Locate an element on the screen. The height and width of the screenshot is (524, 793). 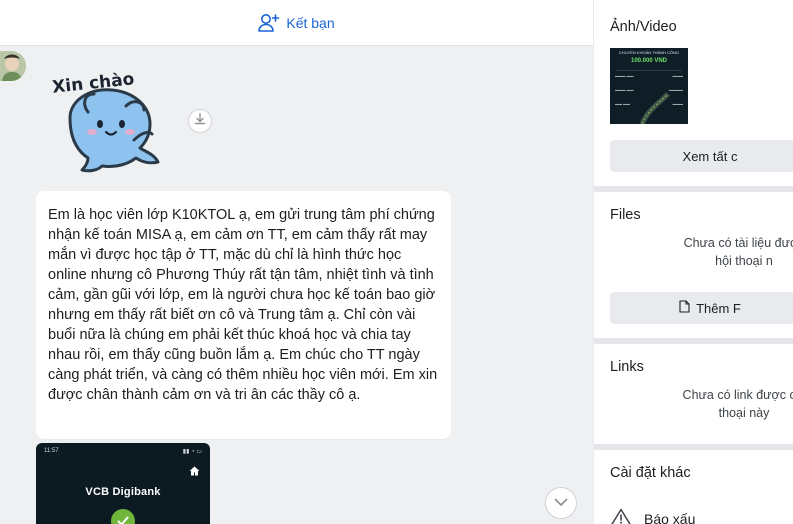
scroll-to-bottom-button is located at coordinates (561, 503).